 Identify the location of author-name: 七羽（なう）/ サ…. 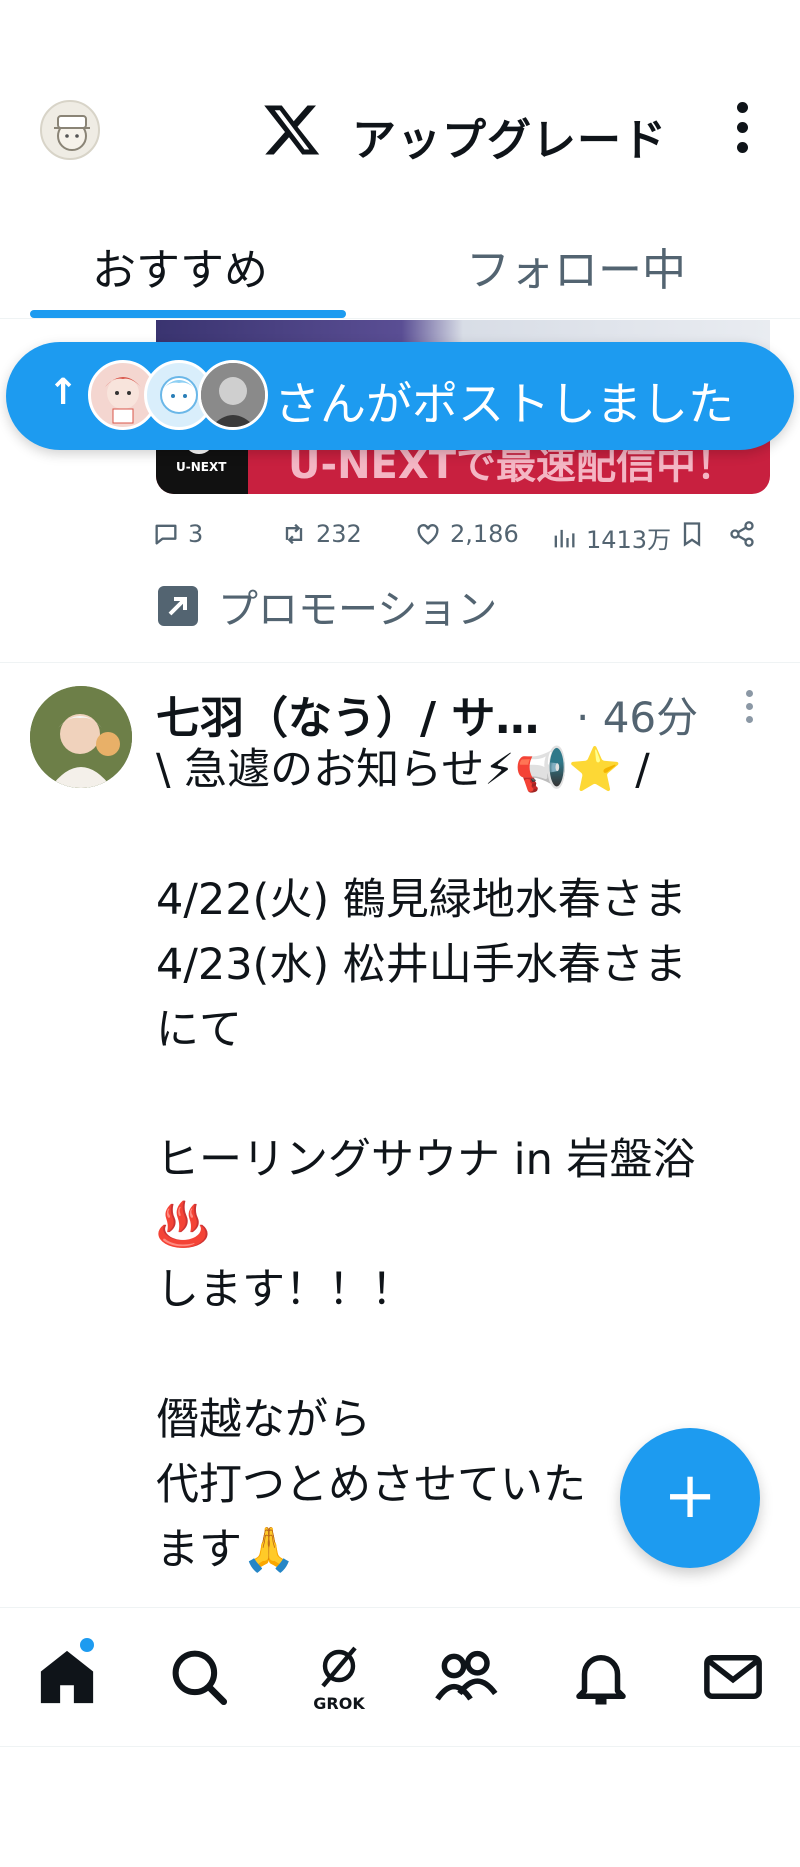
(347, 714).